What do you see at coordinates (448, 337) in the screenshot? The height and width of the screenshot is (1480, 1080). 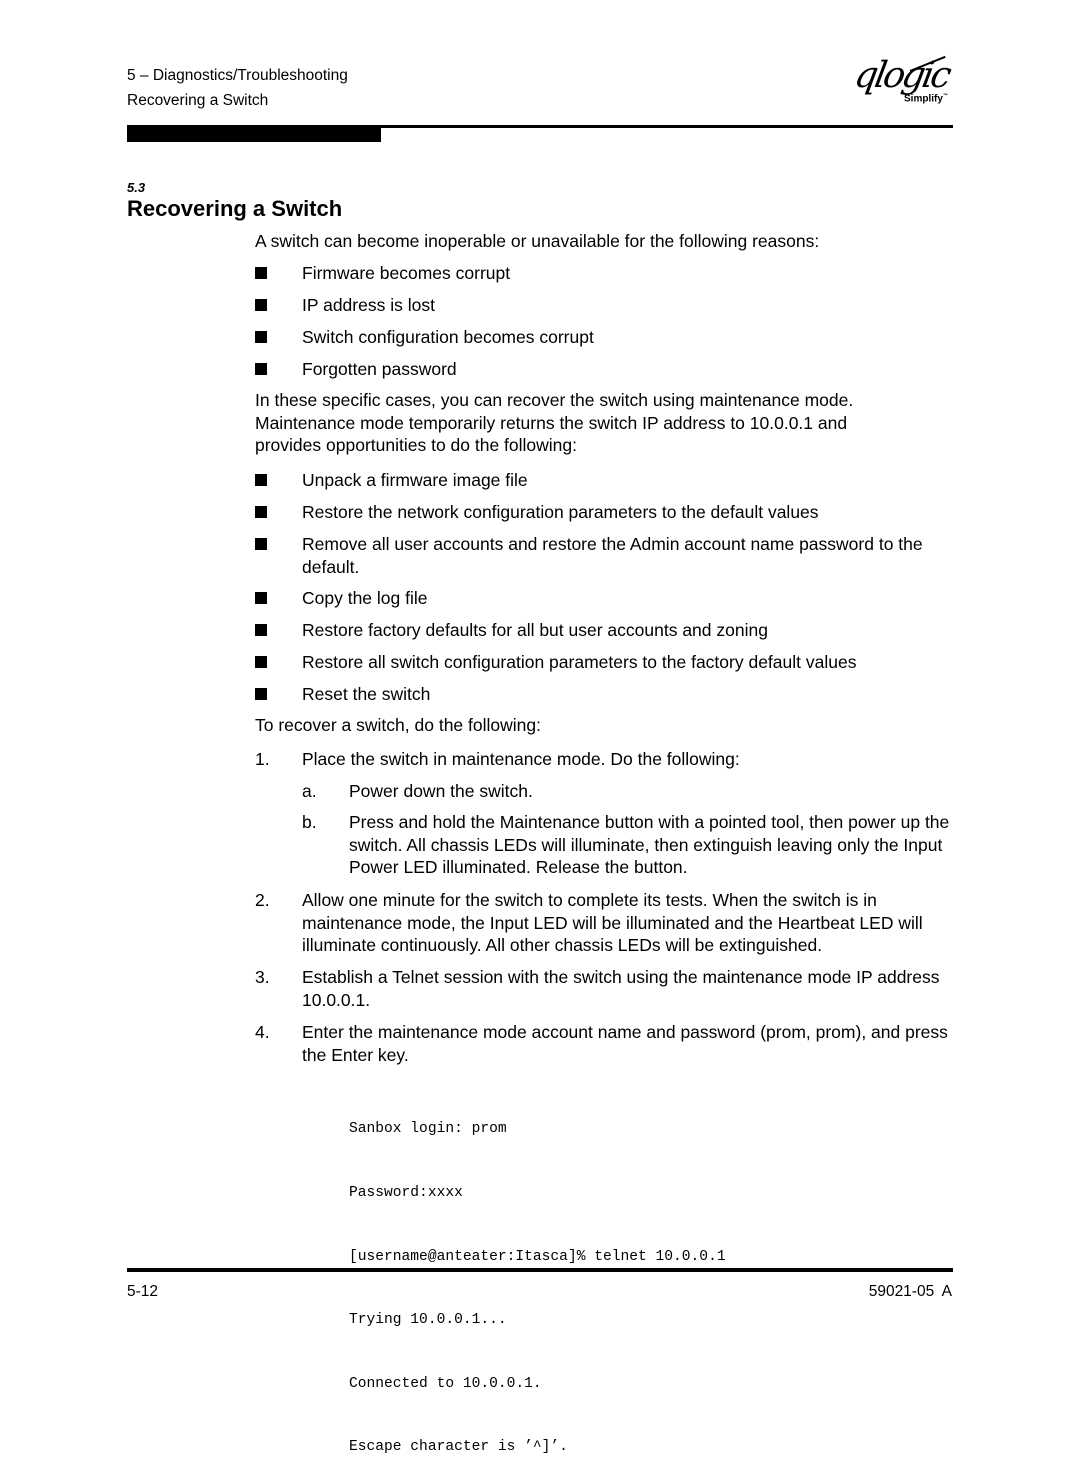 I see `reason-text: Switch configuration becomes corrupt` at bounding box center [448, 337].